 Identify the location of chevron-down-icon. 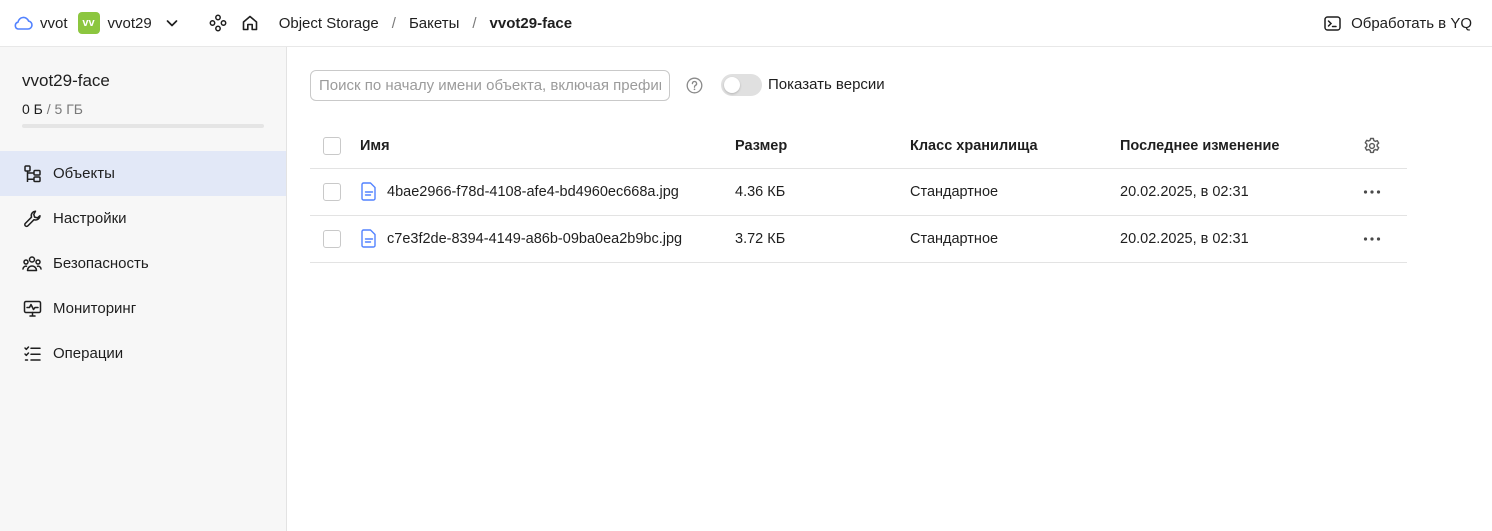
(172, 23).